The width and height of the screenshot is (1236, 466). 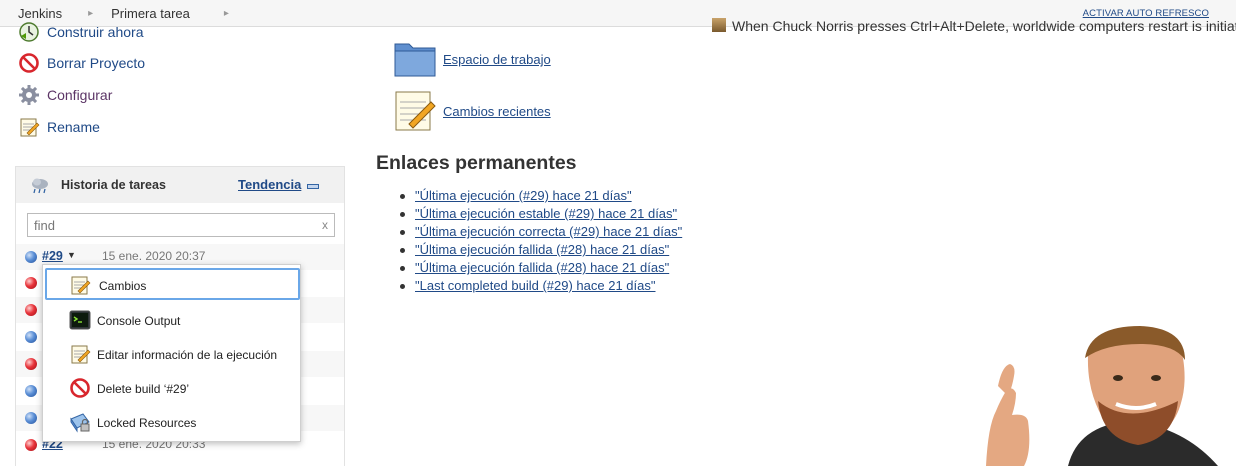 I want to click on menu-item-locked-resources-label: Locked Resources, so click(x=147, y=423).